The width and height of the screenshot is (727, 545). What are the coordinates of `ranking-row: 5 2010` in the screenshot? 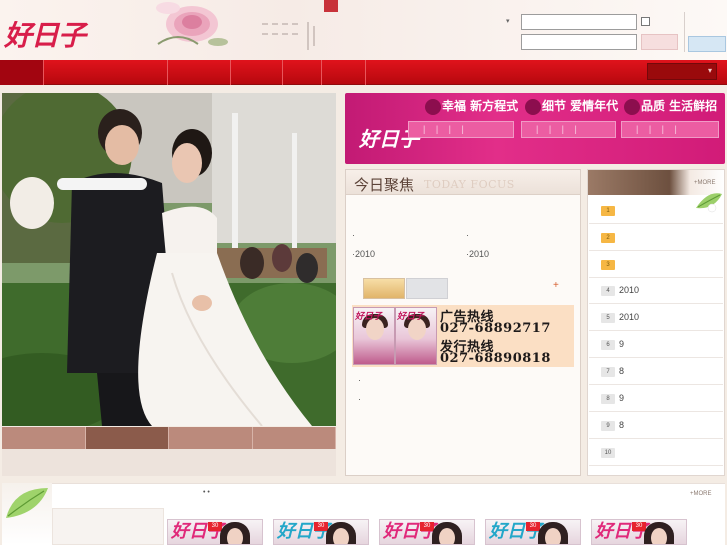 It's located at (656, 318).